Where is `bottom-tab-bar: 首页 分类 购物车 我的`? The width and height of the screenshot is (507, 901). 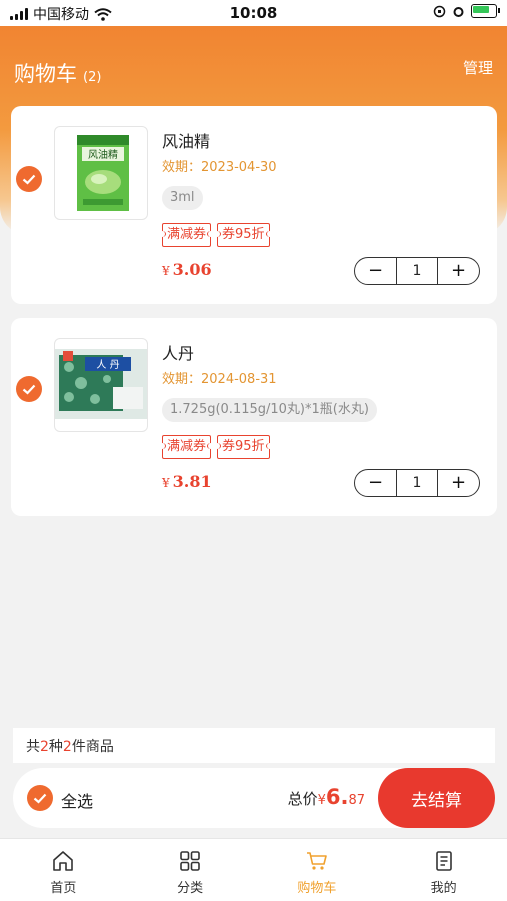 bottom-tab-bar: 首页 分类 购物车 我的 is located at coordinates (253, 869).